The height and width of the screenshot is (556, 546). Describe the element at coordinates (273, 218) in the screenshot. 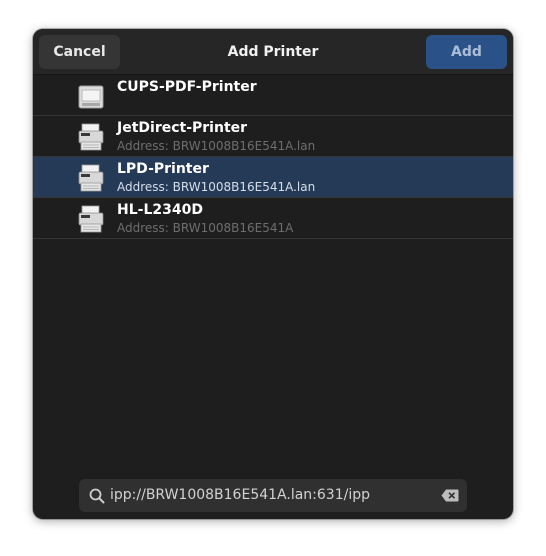

I see `printer-row: HL-L2340D Address: BRW1008B16E541A` at that location.